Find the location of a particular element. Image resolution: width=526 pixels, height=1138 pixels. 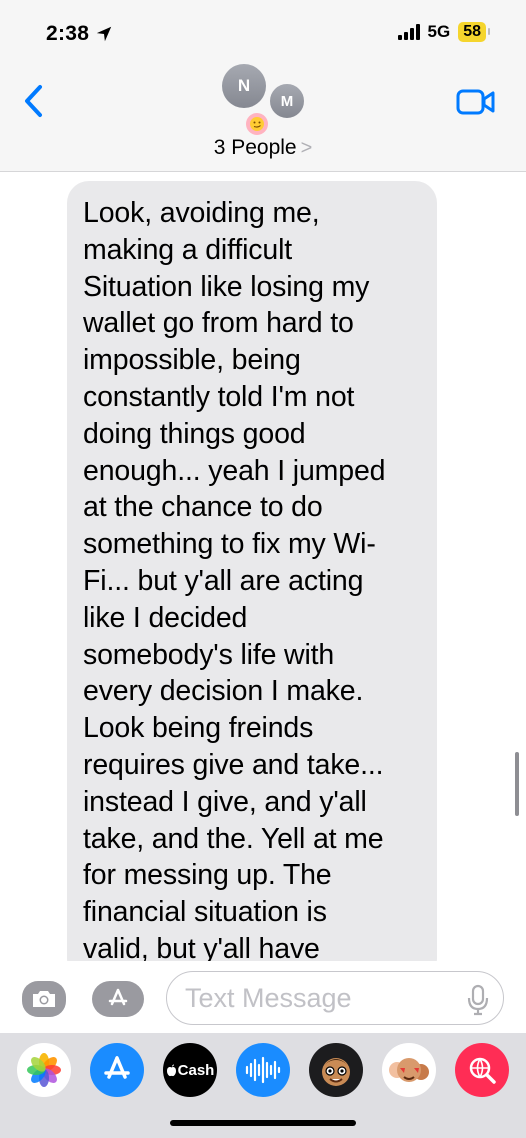

network-type: 5G is located at coordinates (439, 31).